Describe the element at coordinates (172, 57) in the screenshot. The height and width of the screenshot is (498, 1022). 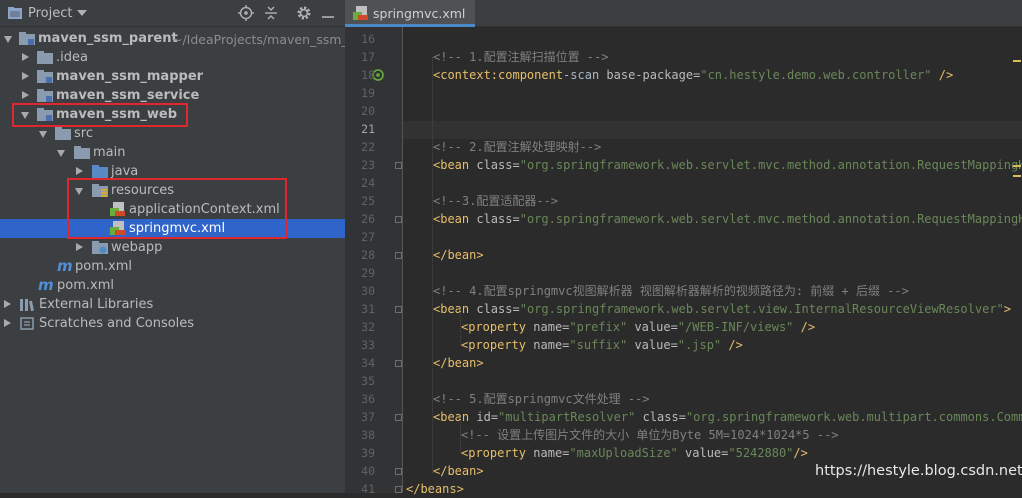
I see `tree-item-idea: .idea` at that location.